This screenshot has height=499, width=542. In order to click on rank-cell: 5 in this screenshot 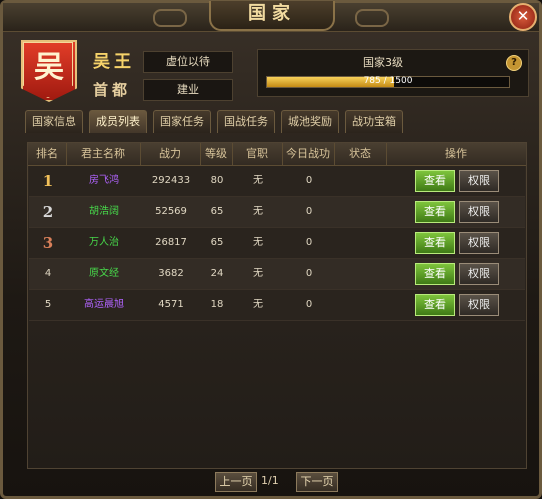, I will do `click(48, 304)`.